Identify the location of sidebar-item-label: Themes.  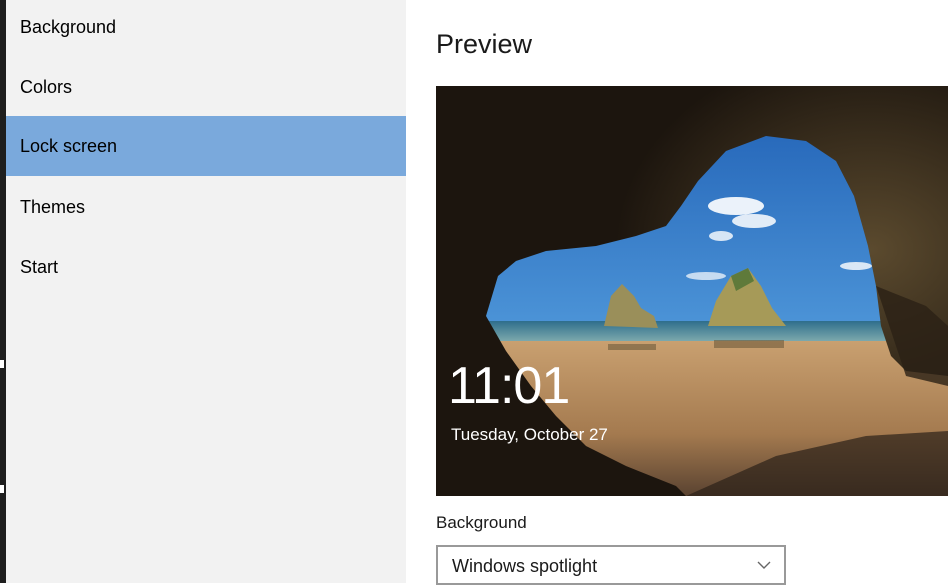
(53, 207).